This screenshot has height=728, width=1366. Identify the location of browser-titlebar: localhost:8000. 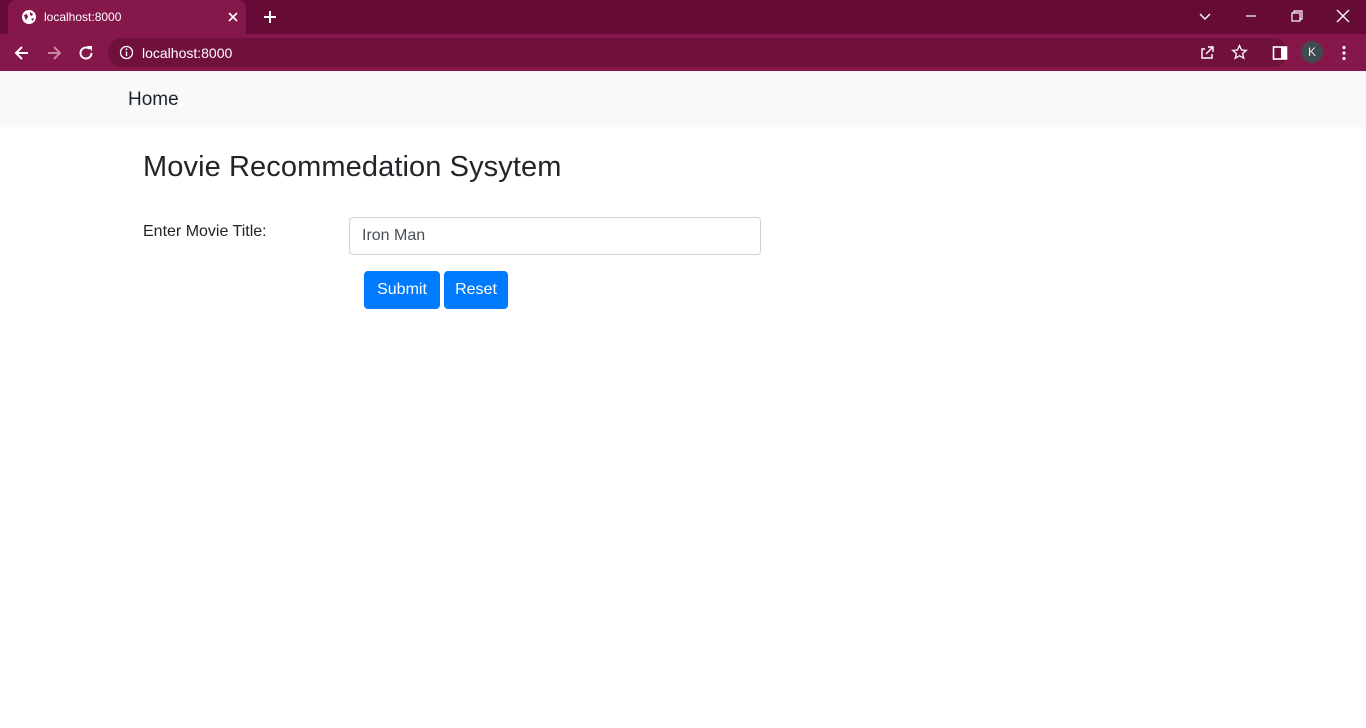
(683, 17).